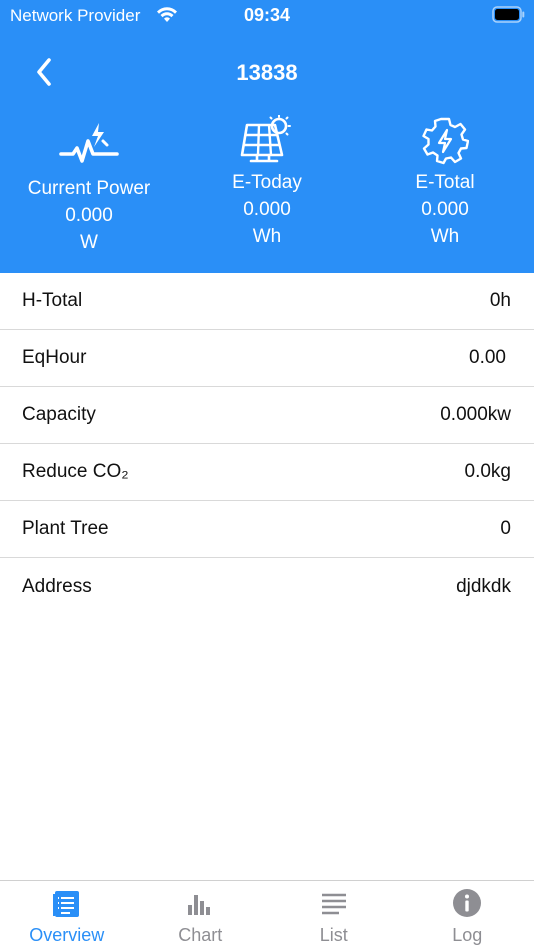 This screenshot has height=950, width=534. Describe the element at coordinates (467, 935) in the screenshot. I see `tab-label: Log` at that location.